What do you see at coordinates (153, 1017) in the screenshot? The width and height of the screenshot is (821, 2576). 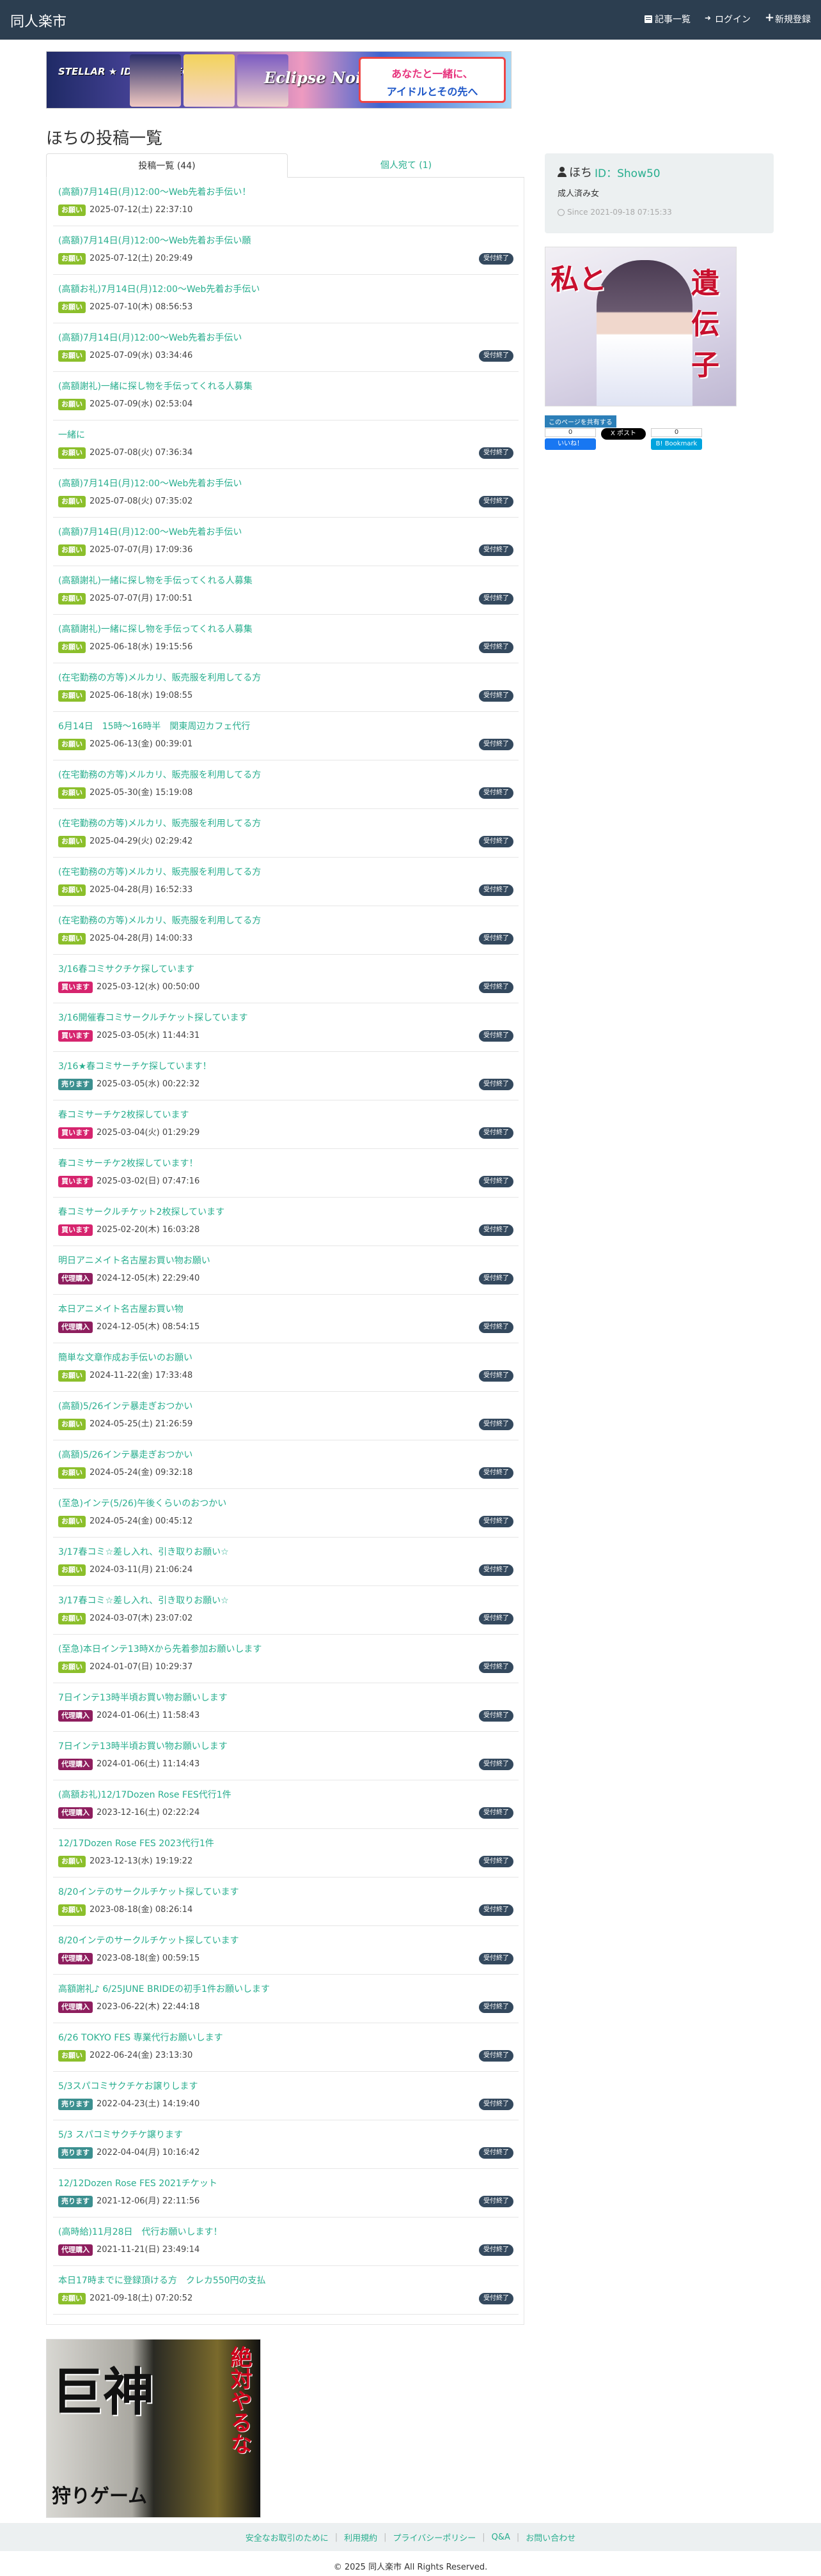 I see `post-title-link: 3/16開催春コミサークルチケット探しています` at bounding box center [153, 1017].